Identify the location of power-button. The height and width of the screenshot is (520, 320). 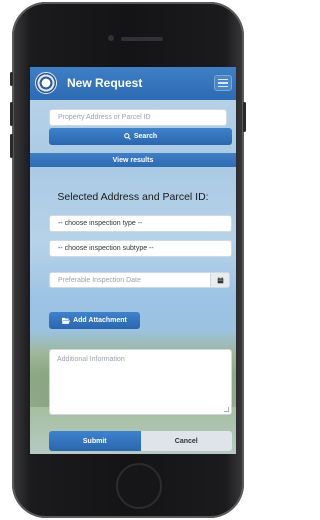
(244, 117).